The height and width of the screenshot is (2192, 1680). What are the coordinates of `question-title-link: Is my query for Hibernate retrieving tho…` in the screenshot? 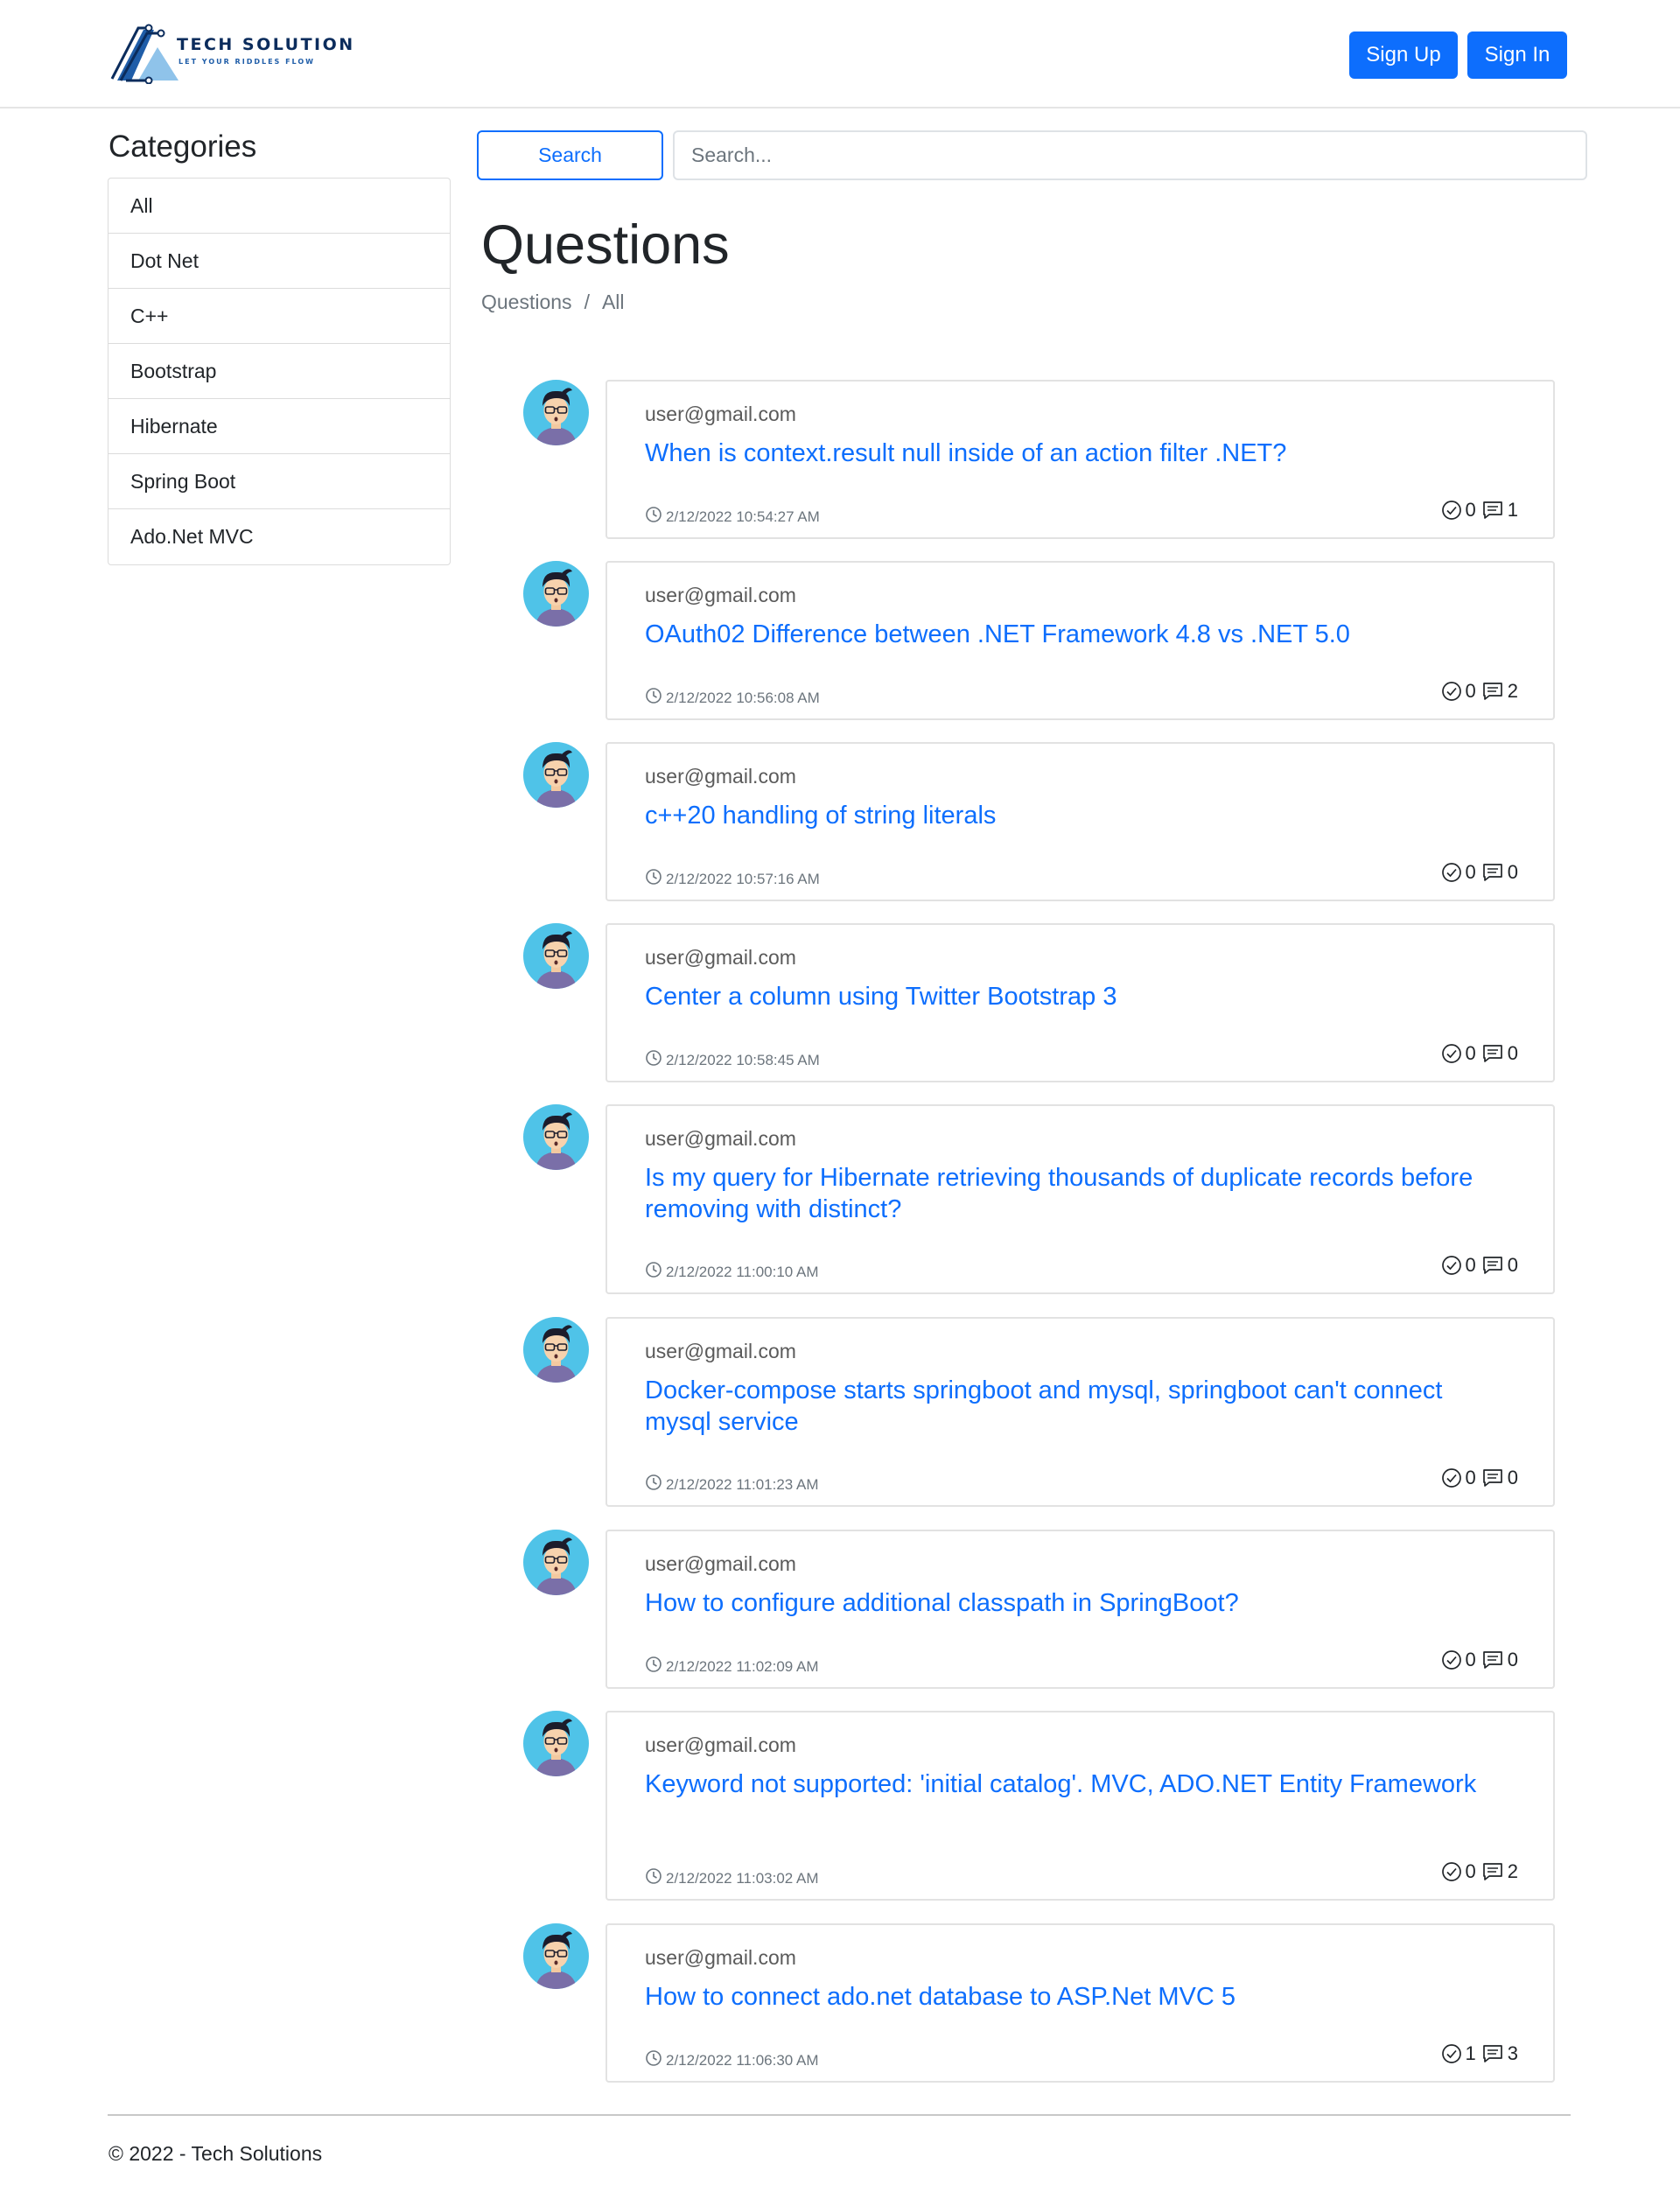 It's located at (1078, 1193).